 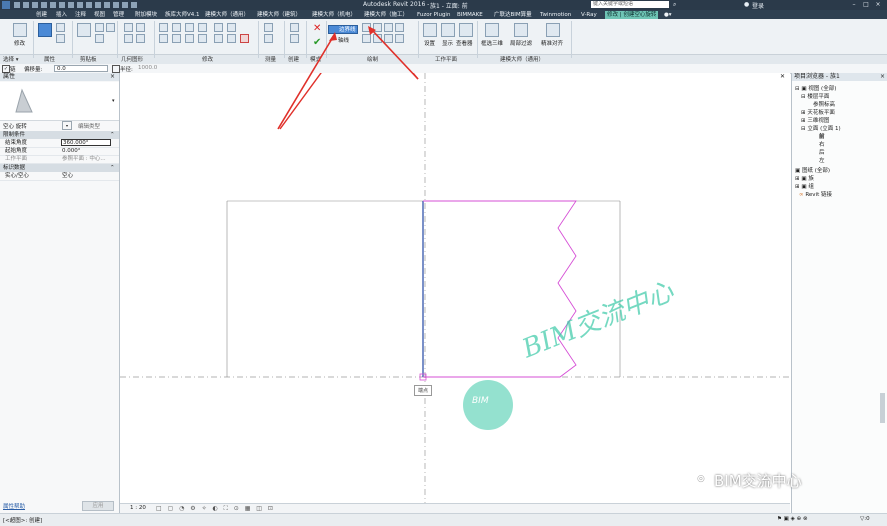 What do you see at coordinates (17, 176) in the screenshot?
I see `property-key: 实心/空心` at bounding box center [17, 176].